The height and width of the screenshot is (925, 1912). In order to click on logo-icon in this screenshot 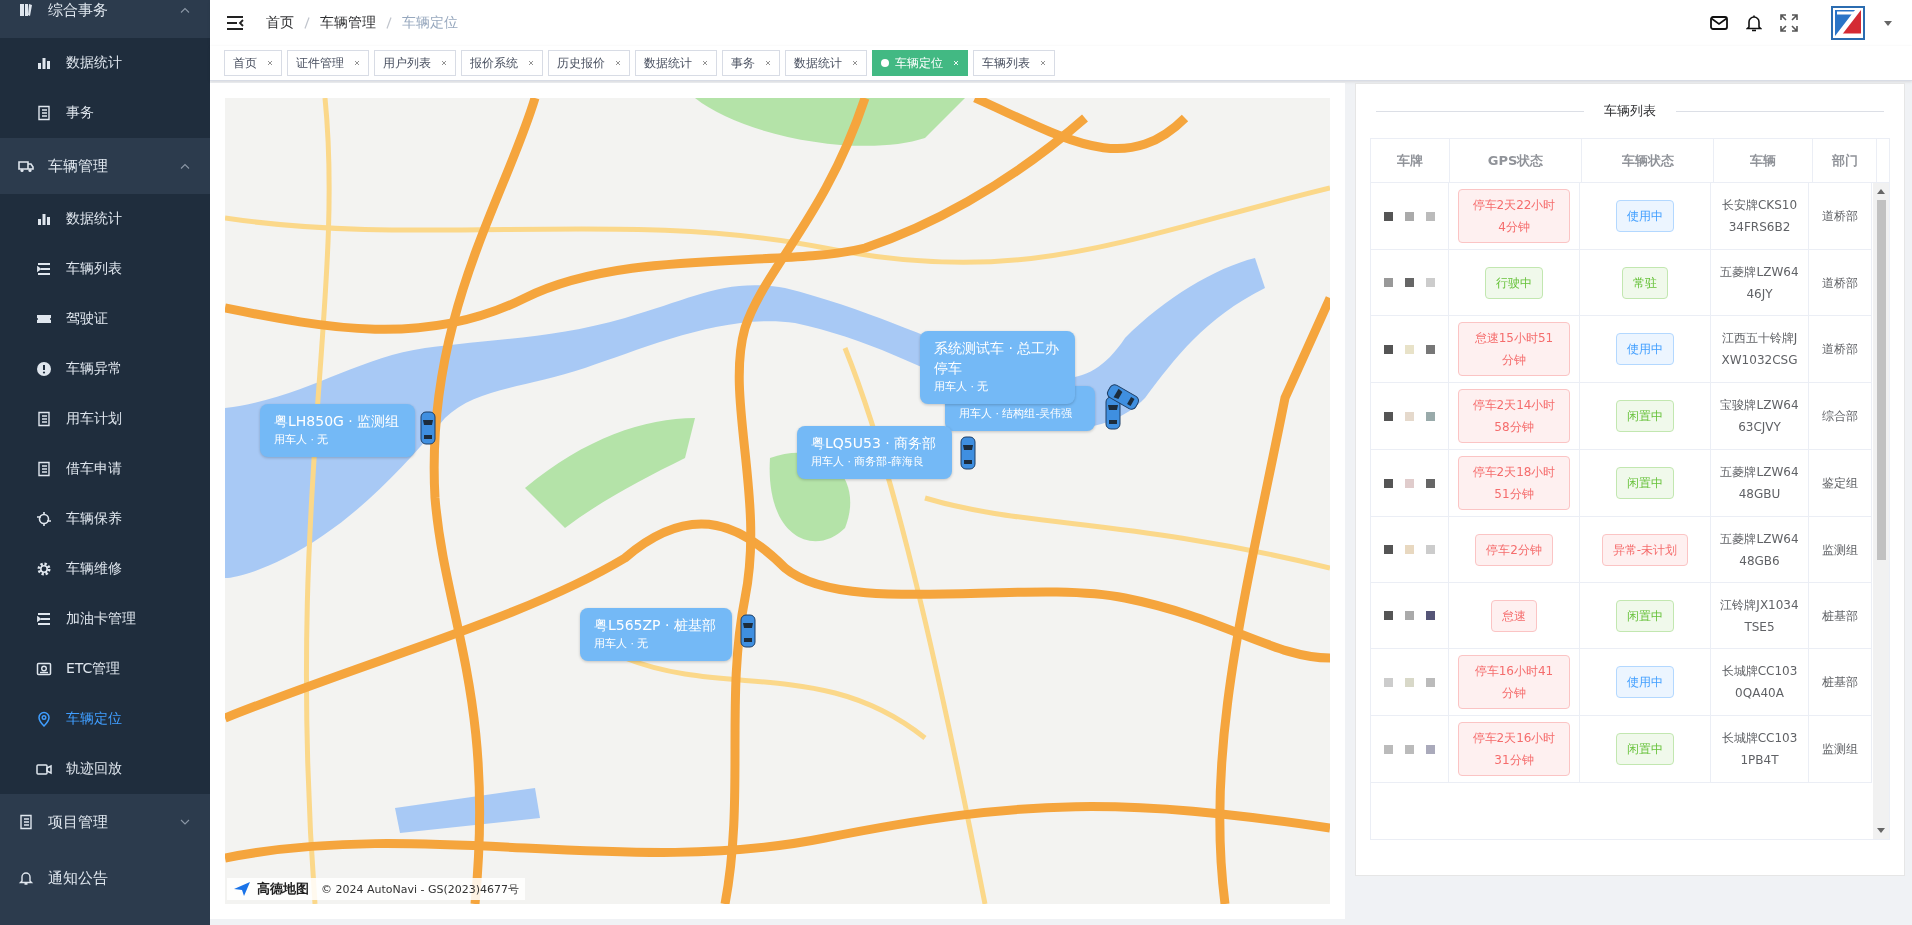, I will do `click(1848, 23)`.